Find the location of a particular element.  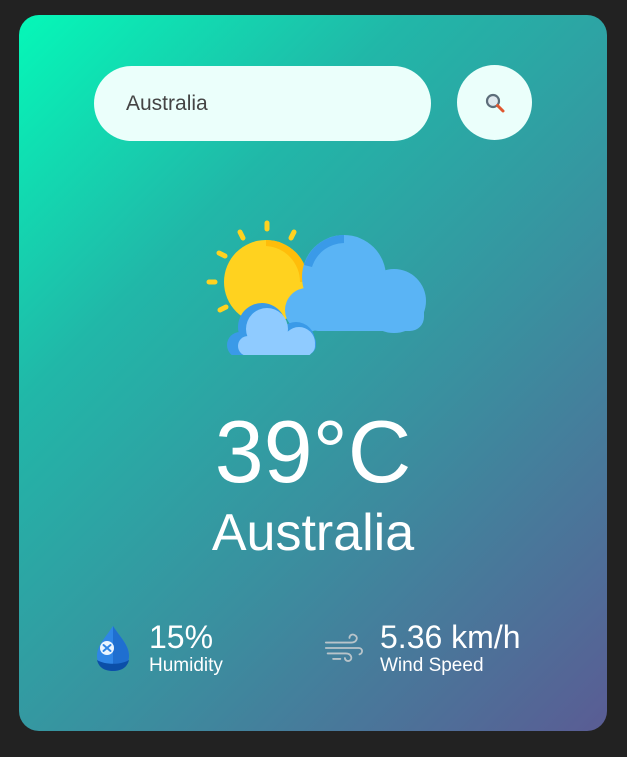

temperature: 39°C is located at coordinates (313, 451).